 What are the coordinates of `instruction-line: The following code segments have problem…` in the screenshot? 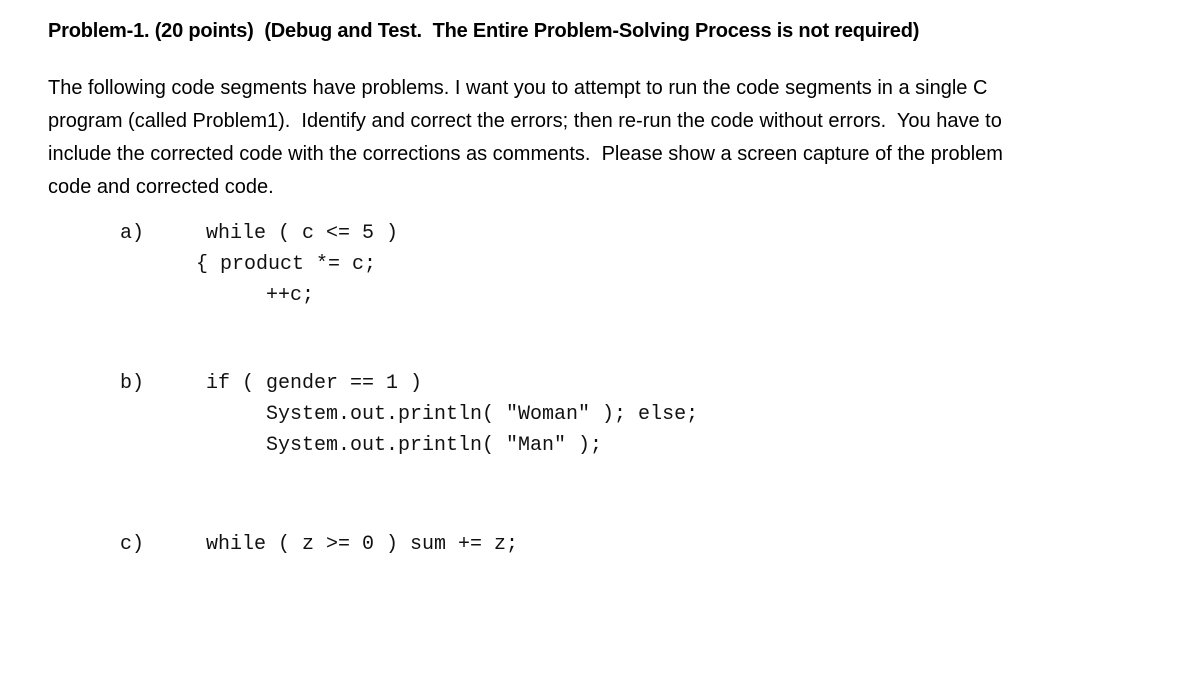 It's located at (518, 88).